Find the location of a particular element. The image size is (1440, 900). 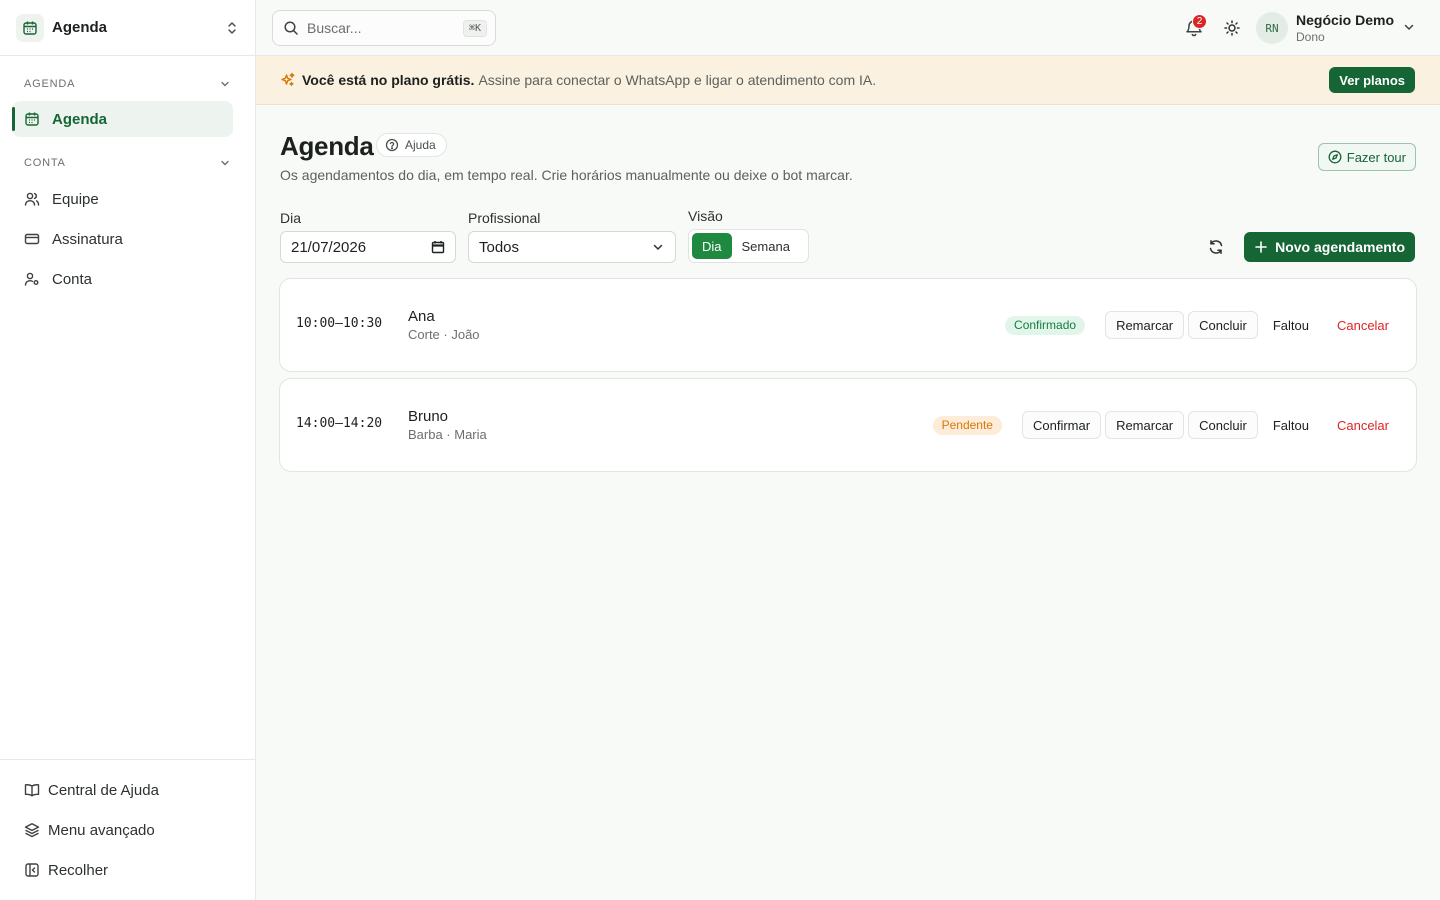

professional-select: Todos is located at coordinates (572, 247).